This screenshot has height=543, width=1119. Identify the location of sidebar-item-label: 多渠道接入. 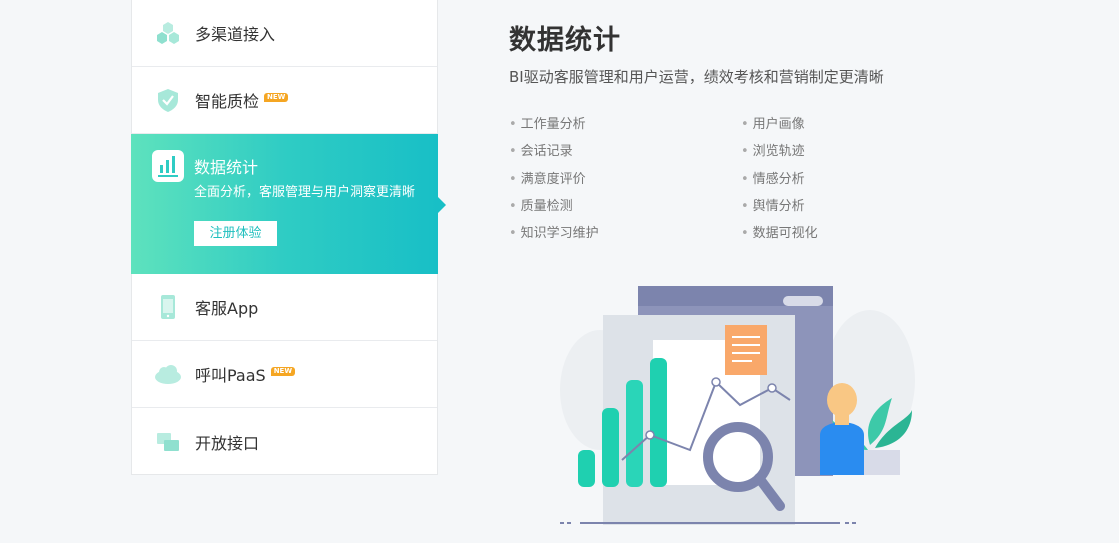
(235, 34).